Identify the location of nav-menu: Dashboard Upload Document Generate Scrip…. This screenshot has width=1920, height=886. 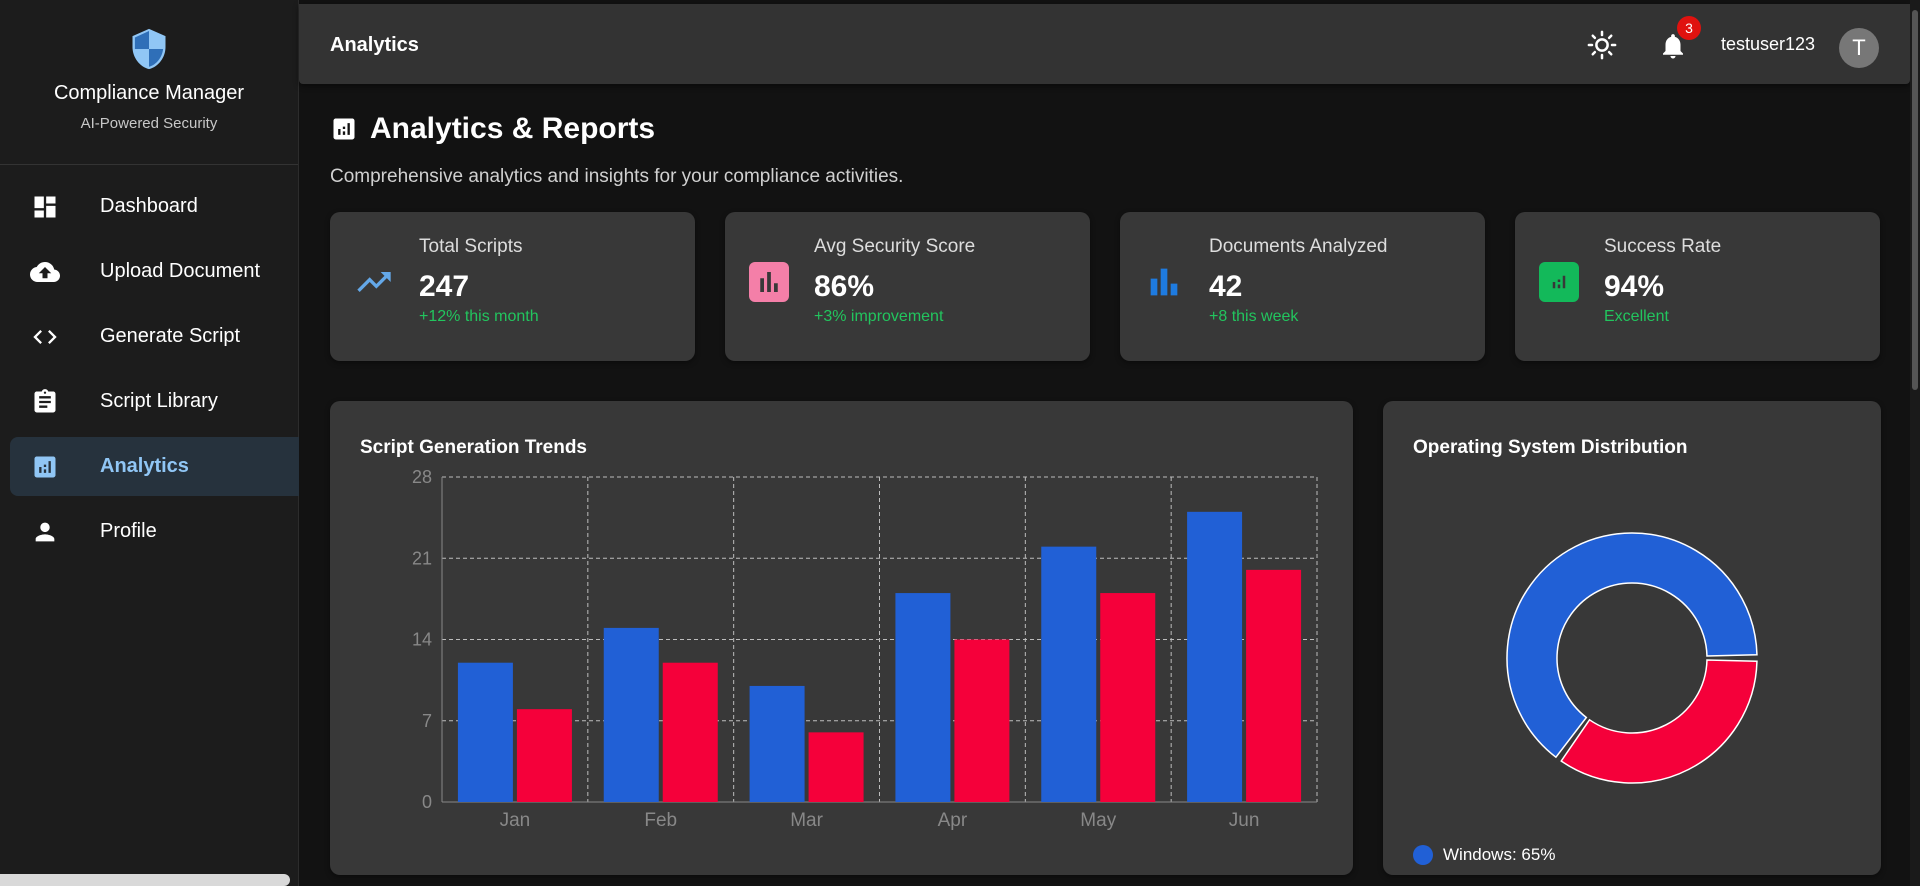
(149, 369).